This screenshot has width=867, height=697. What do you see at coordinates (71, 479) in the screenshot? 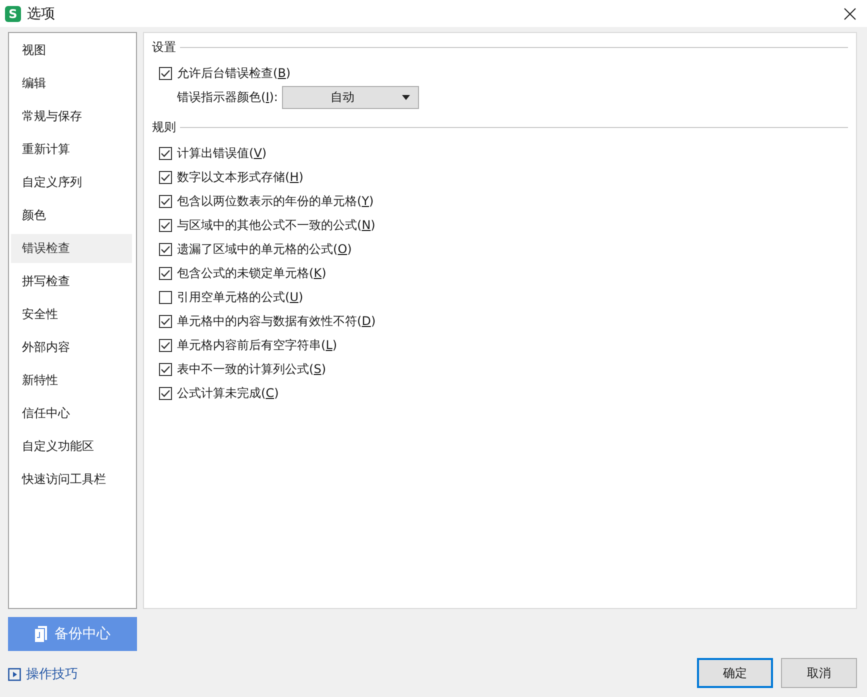
I see `sidebar-item: 快速访问工具栏` at bounding box center [71, 479].